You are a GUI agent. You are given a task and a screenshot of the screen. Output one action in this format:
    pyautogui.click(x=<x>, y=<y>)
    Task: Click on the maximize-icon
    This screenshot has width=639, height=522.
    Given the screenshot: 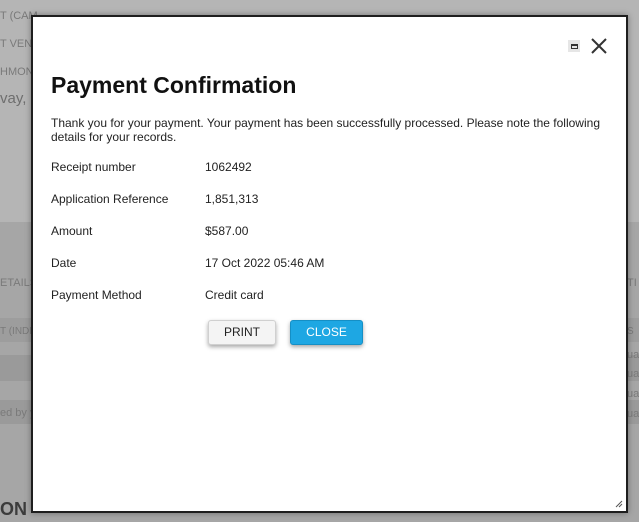 What is the action you would take?
    pyautogui.click(x=574, y=46)
    